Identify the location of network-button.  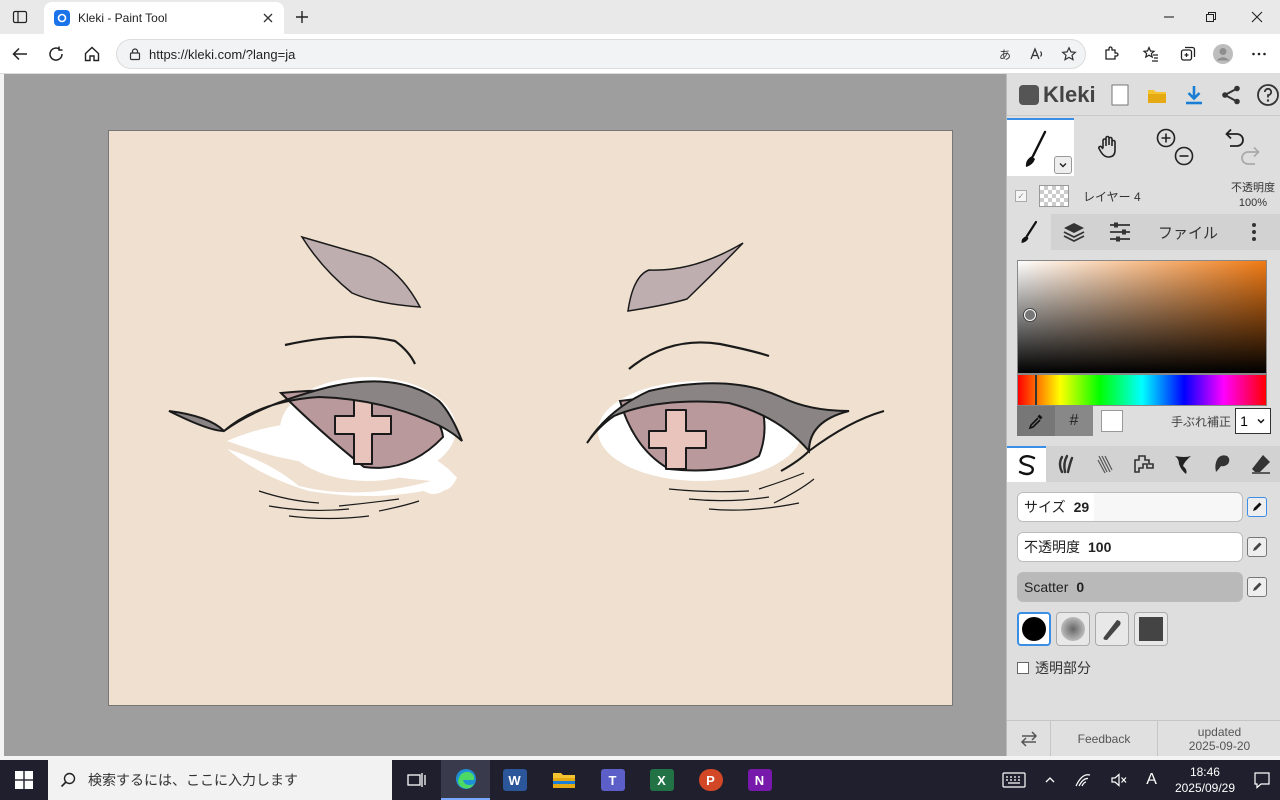
(1083, 780).